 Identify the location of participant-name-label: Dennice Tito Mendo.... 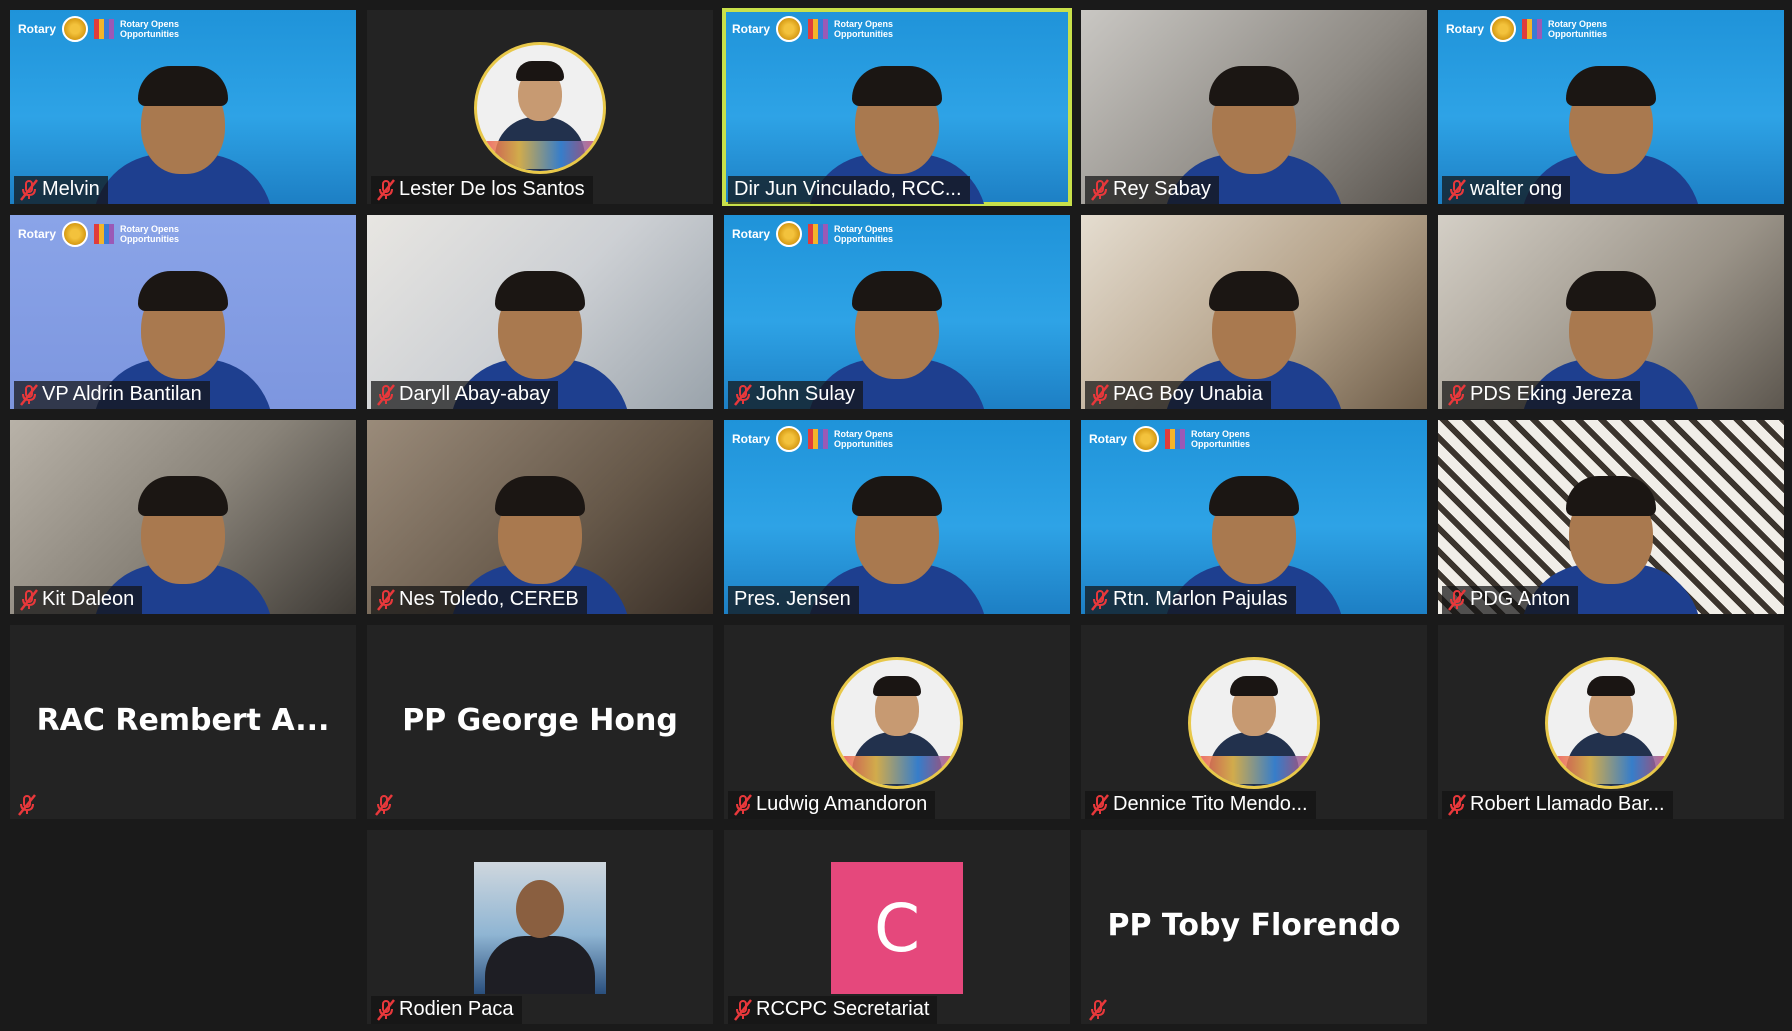
(1200, 805).